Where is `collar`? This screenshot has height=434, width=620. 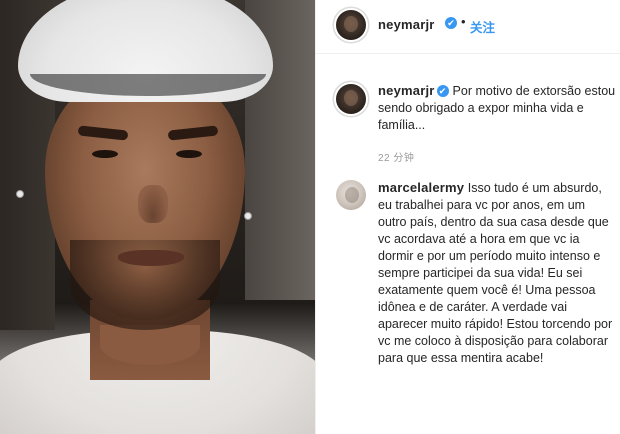 collar is located at coordinates (150, 345).